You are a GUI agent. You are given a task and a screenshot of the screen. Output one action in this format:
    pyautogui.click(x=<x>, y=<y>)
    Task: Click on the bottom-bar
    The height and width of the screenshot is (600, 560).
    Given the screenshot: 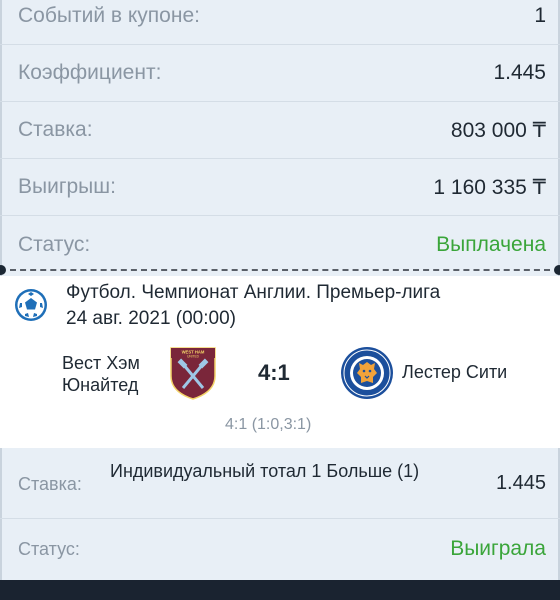 What is the action you would take?
    pyautogui.click(x=280, y=590)
    